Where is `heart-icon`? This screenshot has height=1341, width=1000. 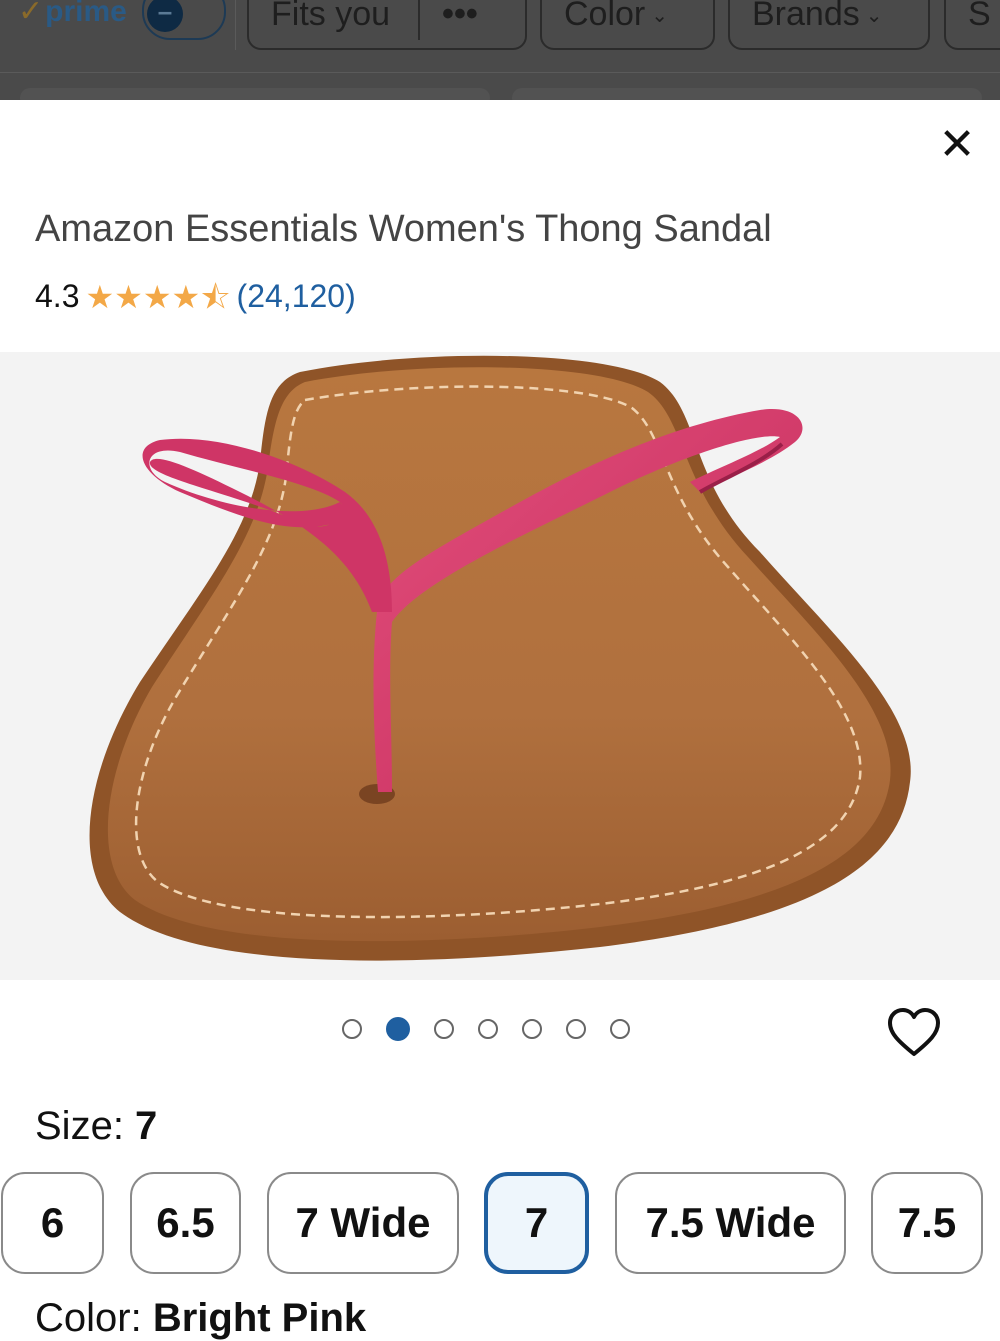
heart-icon is located at coordinates (914, 1033).